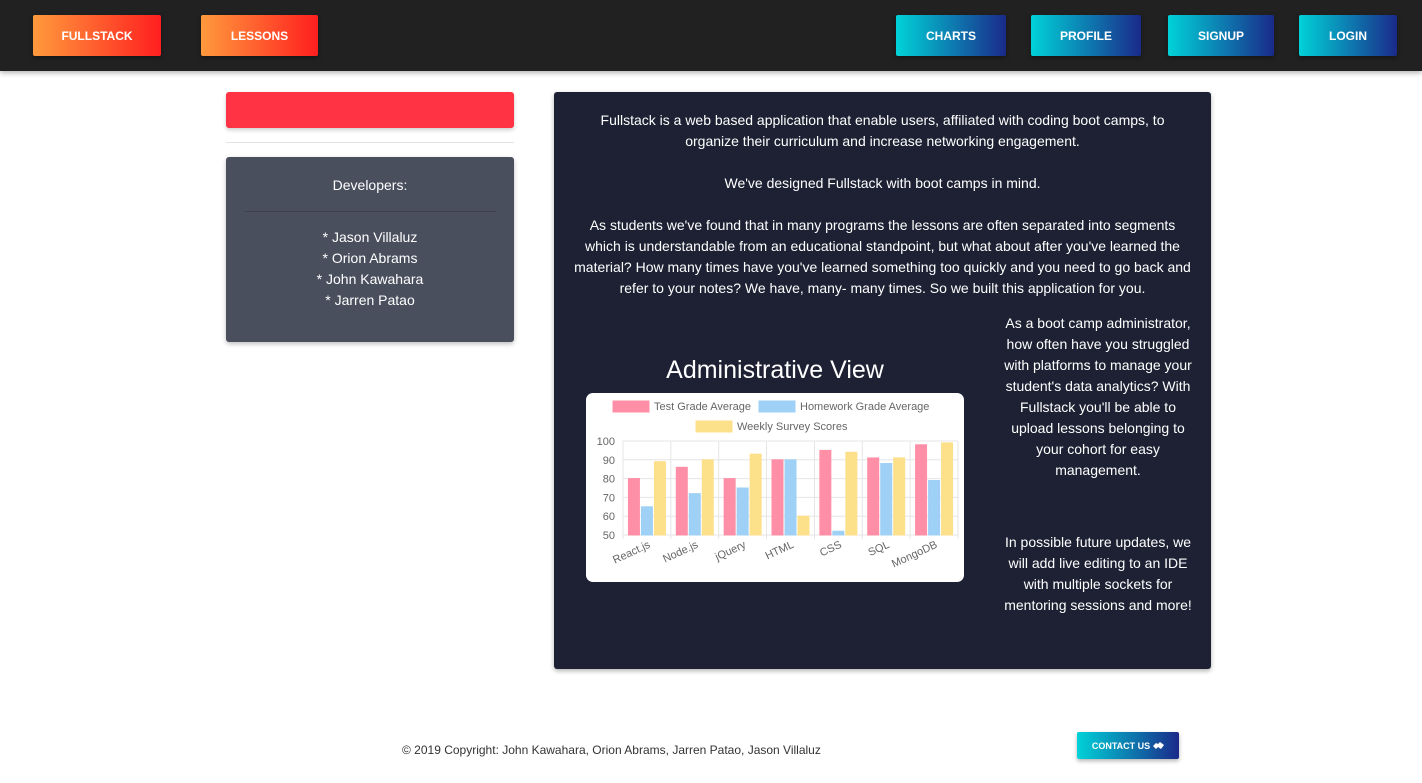 The image size is (1422, 783). I want to click on y-tick-label: 60, so click(609, 517).